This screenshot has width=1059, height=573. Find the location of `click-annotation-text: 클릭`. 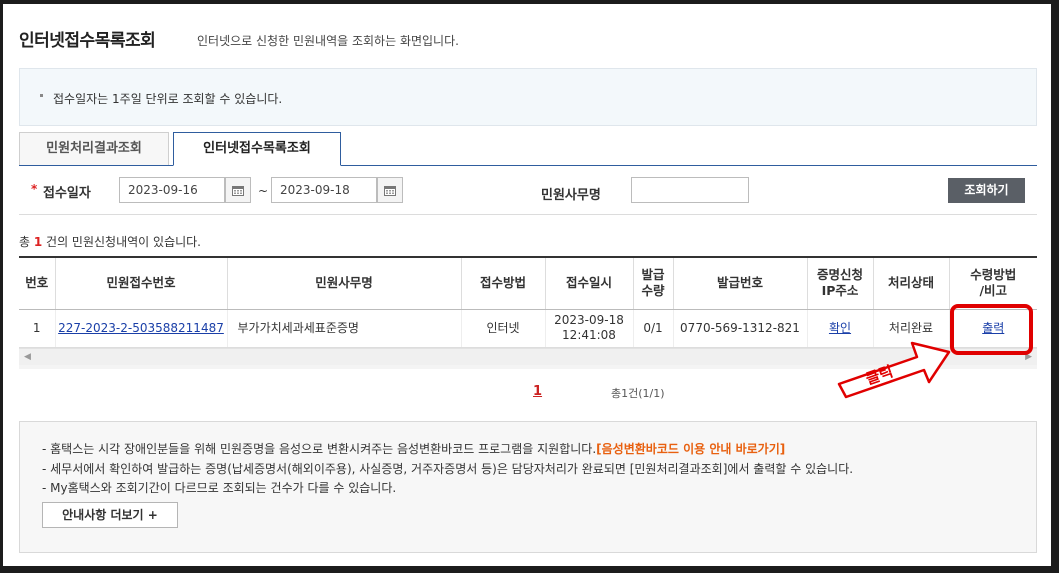

click-annotation-text: 클릭 is located at coordinates (879, 375).